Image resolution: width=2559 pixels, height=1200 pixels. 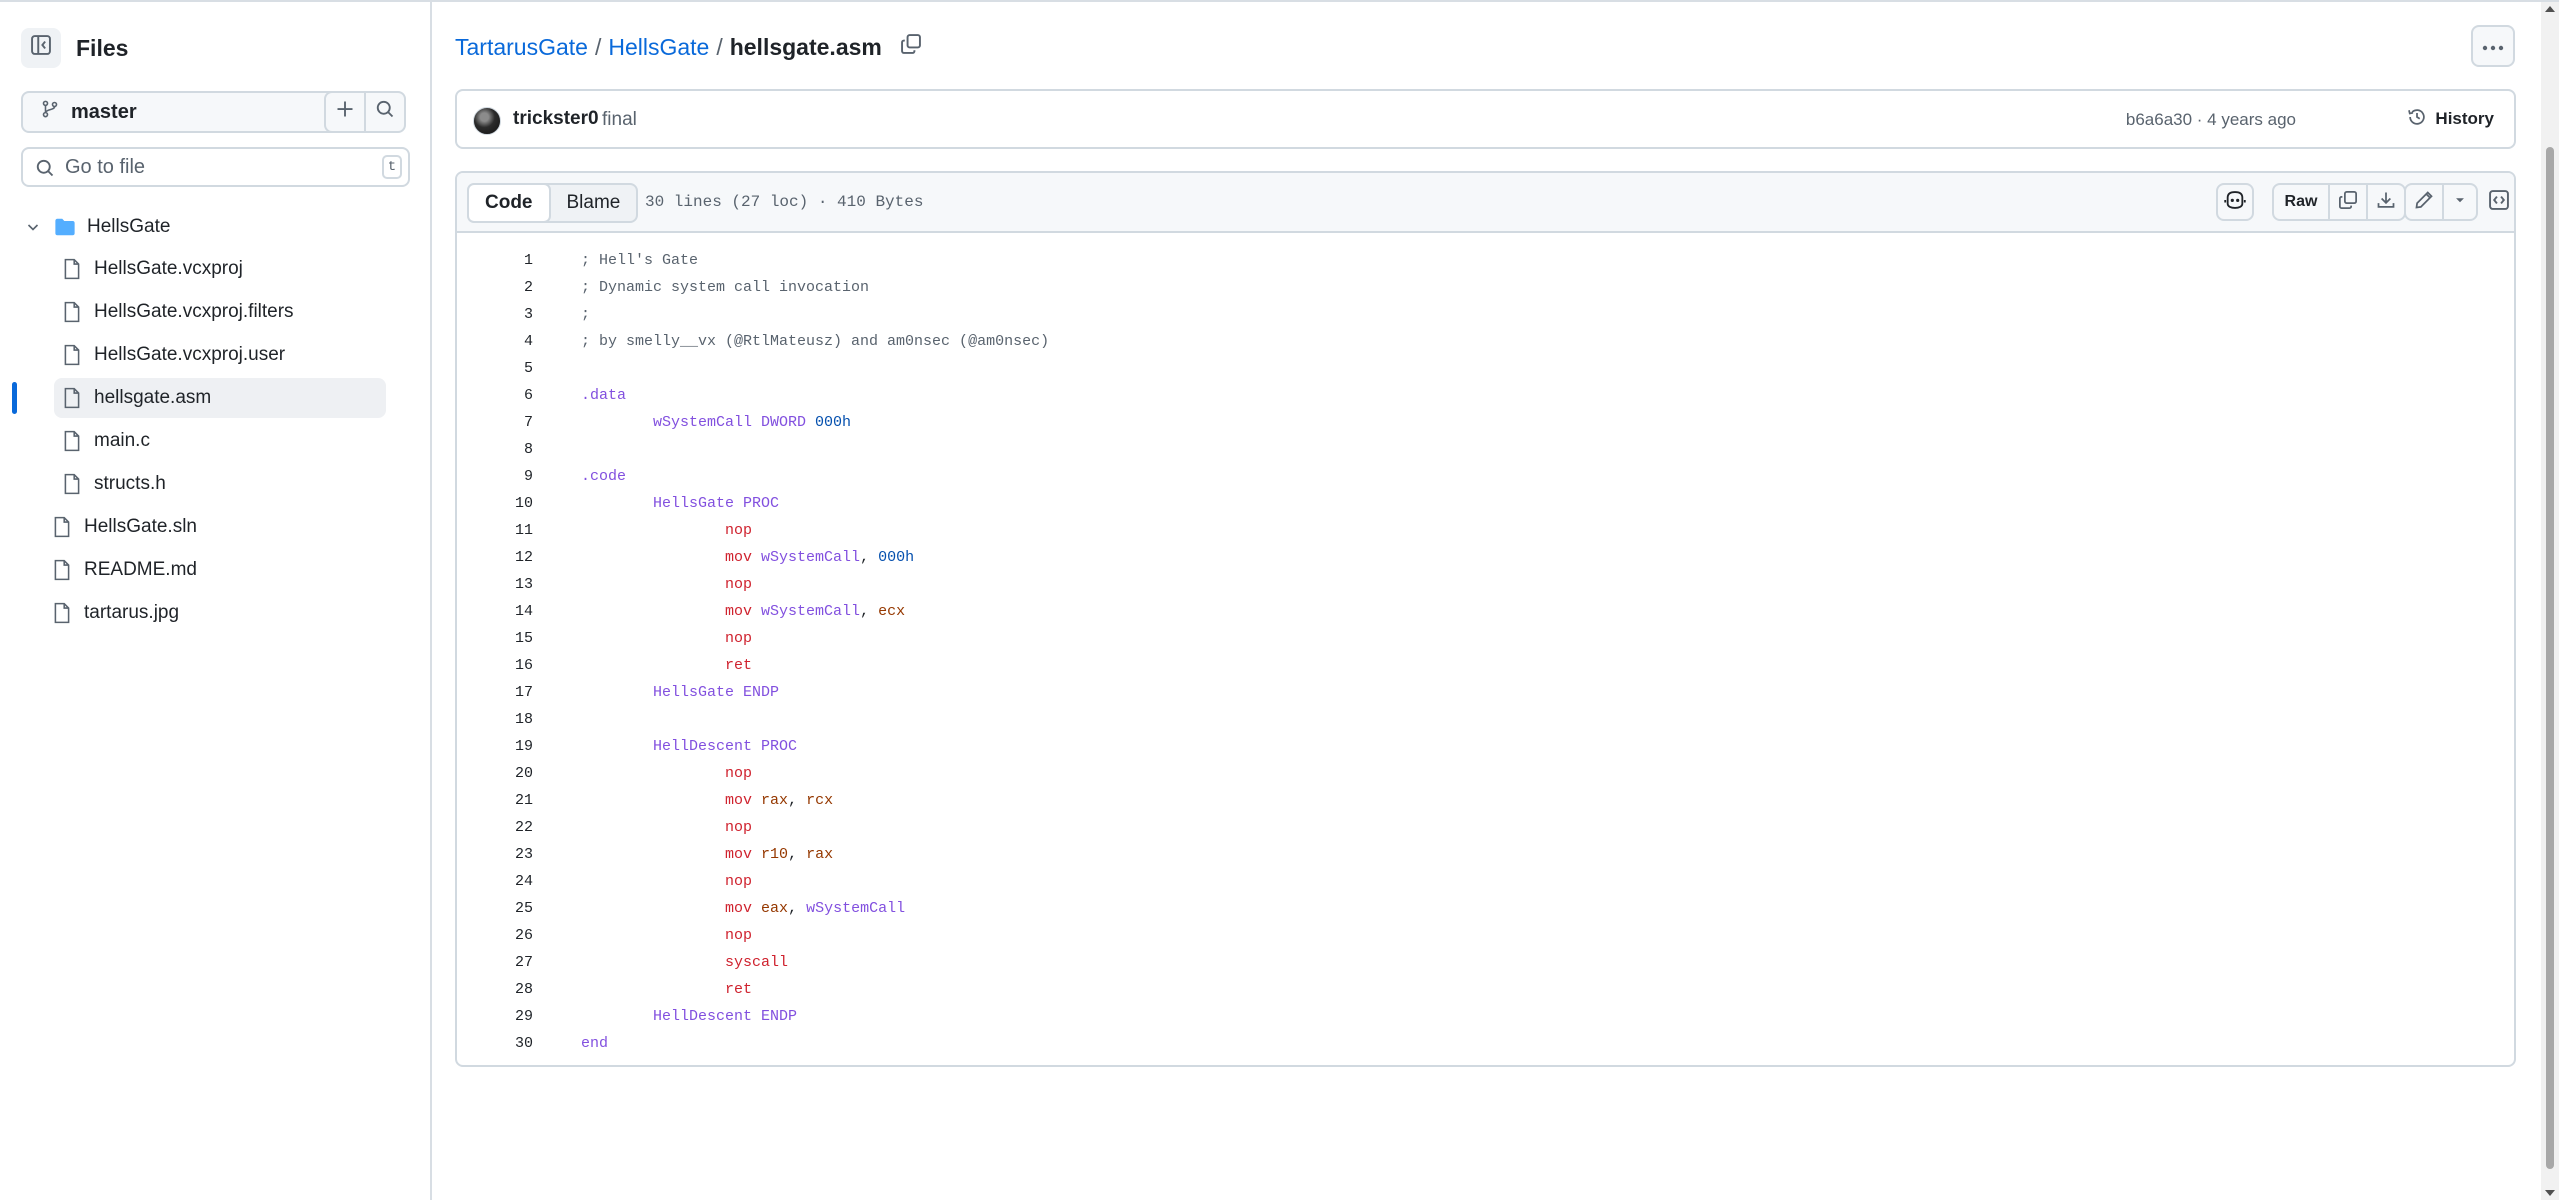 I want to click on code-line: 29 HellDescent ENDP, so click(x=1485, y=1016).